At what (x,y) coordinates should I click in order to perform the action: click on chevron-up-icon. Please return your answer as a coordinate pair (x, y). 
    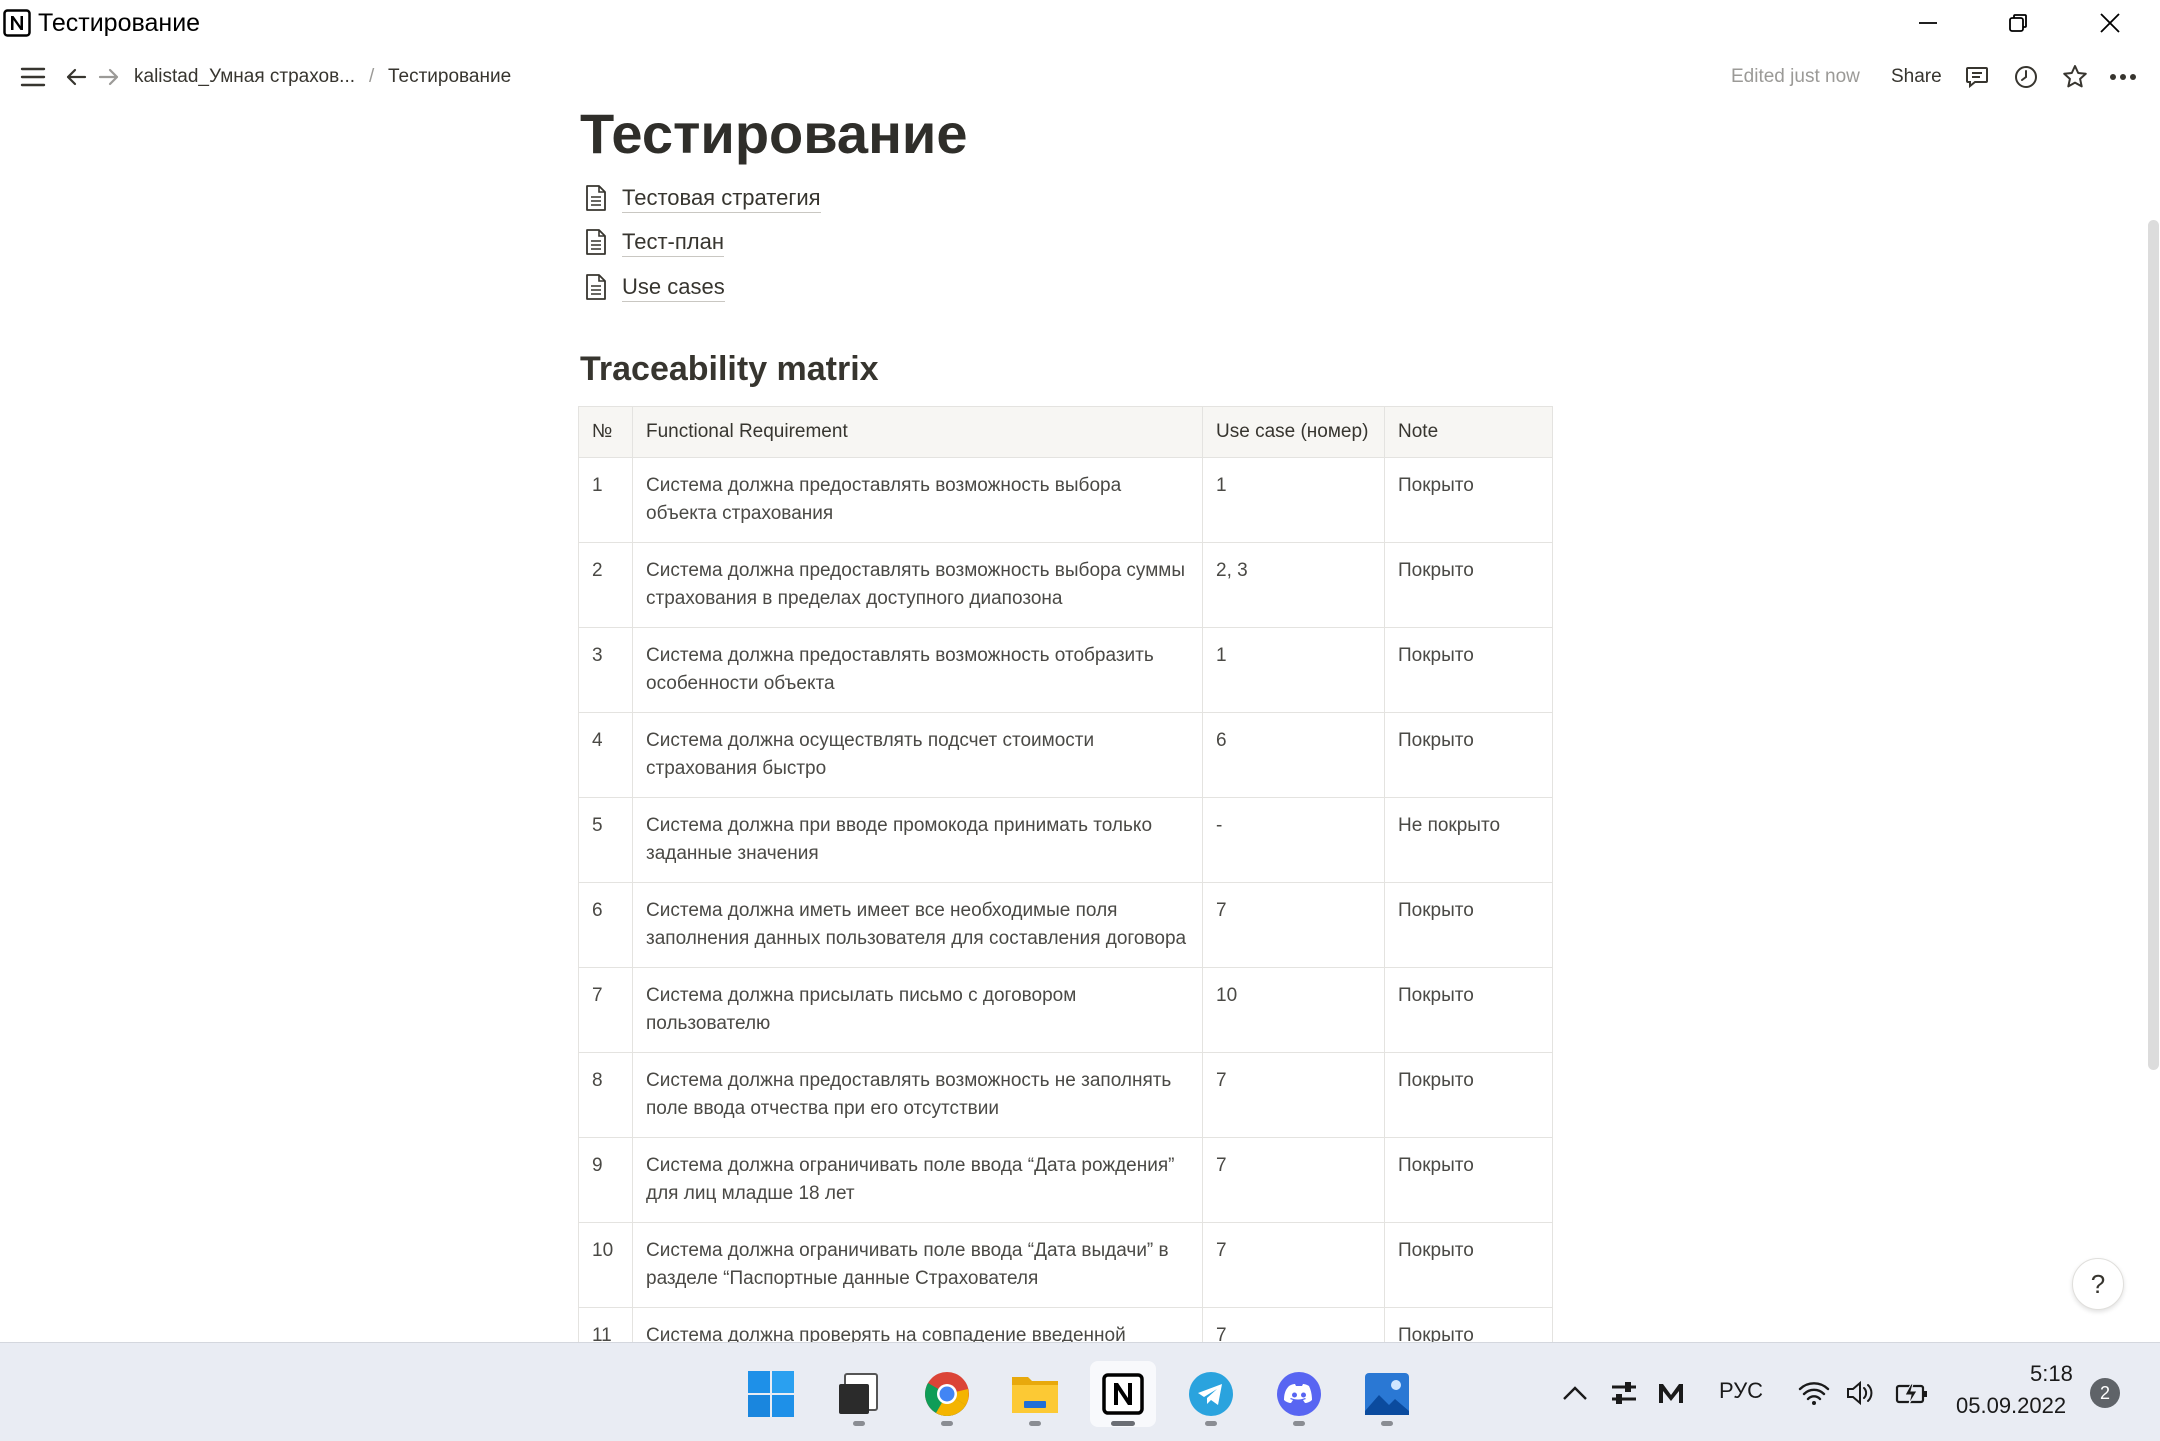
    Looking at the image, I should click on (1575, 1393).